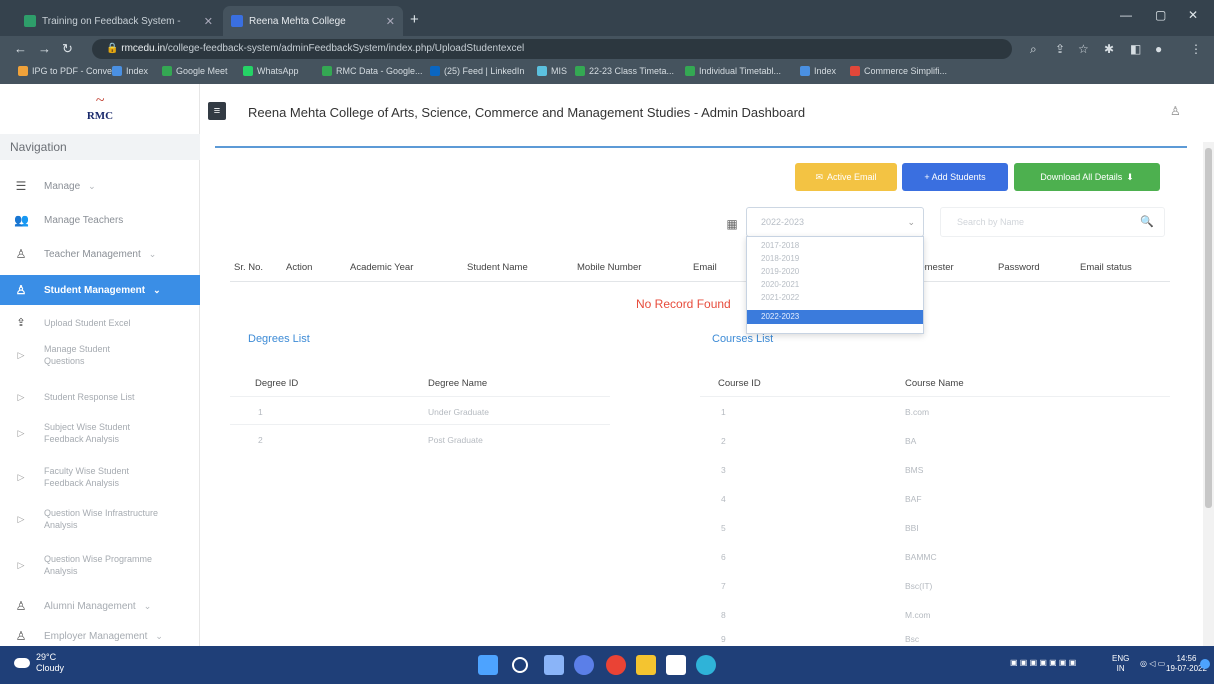 The image size is (1214, 684). Describe the element at coordinates (118, 21) in the screenshot. I see `browser-tab-training: Training on Feedback System - ✕` at that location.